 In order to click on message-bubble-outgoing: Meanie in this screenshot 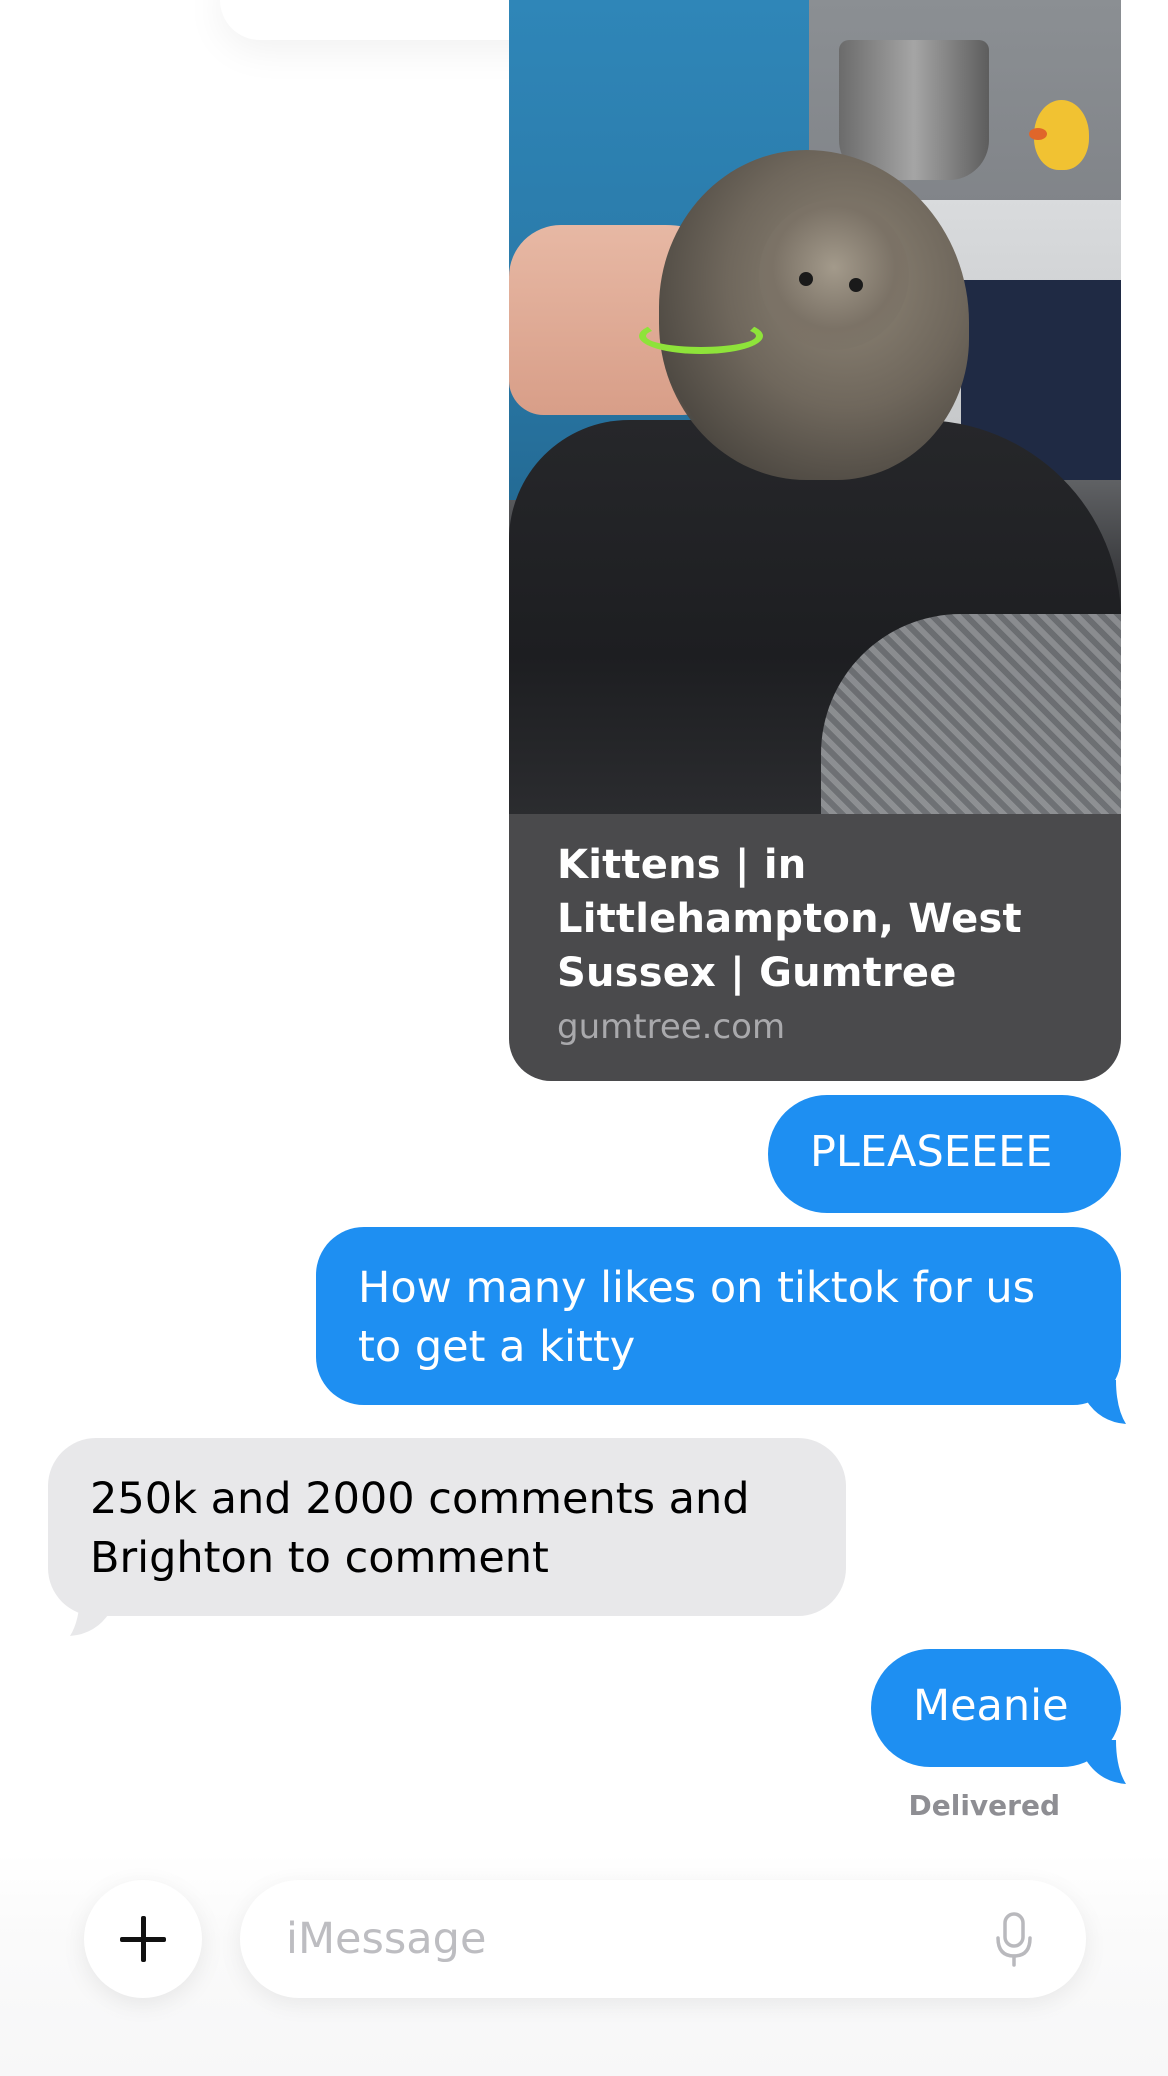, I will do `click(996, 1708)`.